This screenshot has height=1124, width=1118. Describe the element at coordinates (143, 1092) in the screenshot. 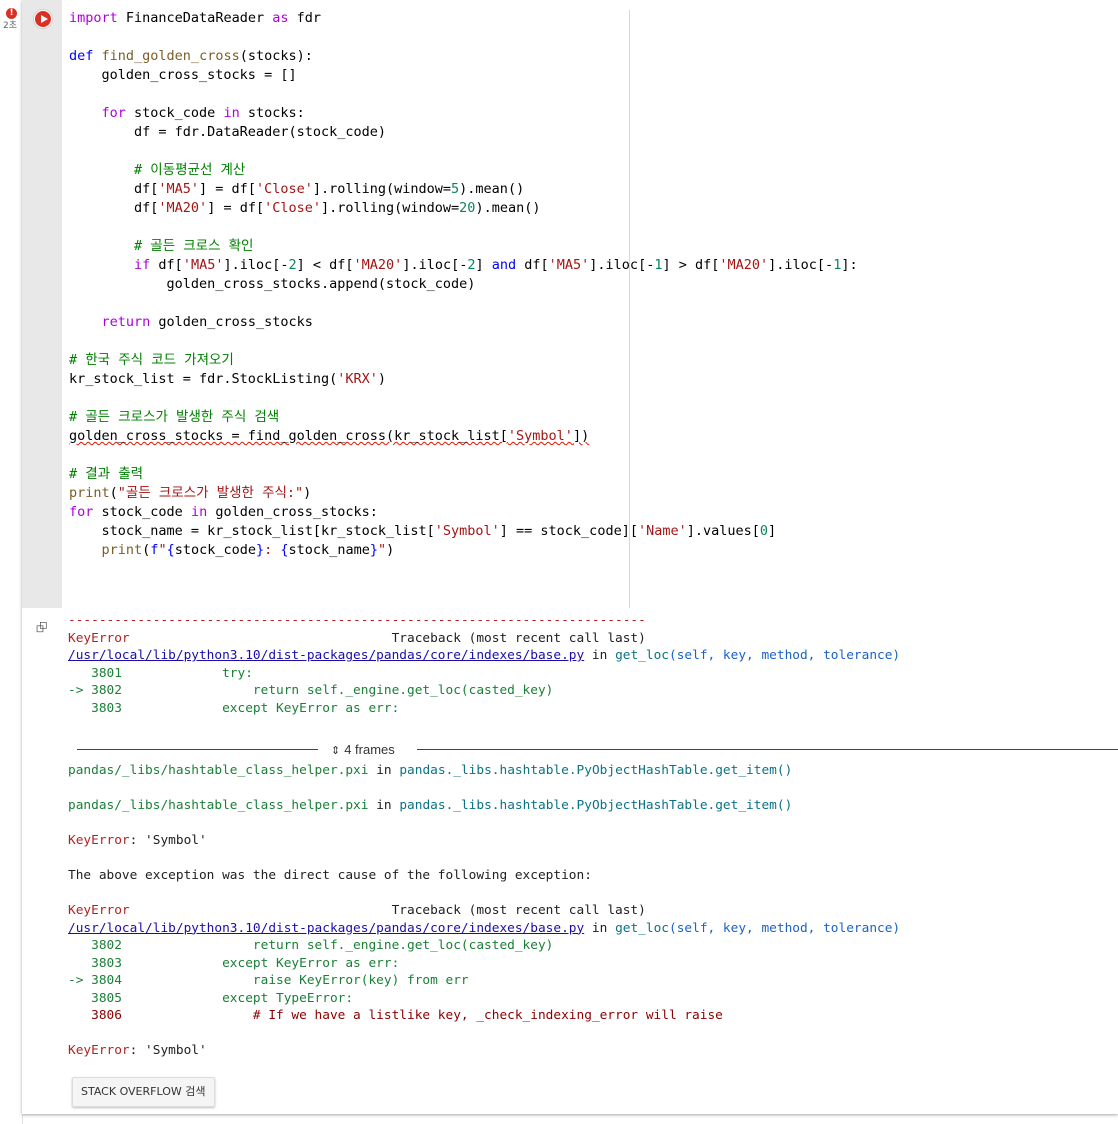

I see `stack-overflow-search-button: STACK OVERFLOW 검색` at that location.